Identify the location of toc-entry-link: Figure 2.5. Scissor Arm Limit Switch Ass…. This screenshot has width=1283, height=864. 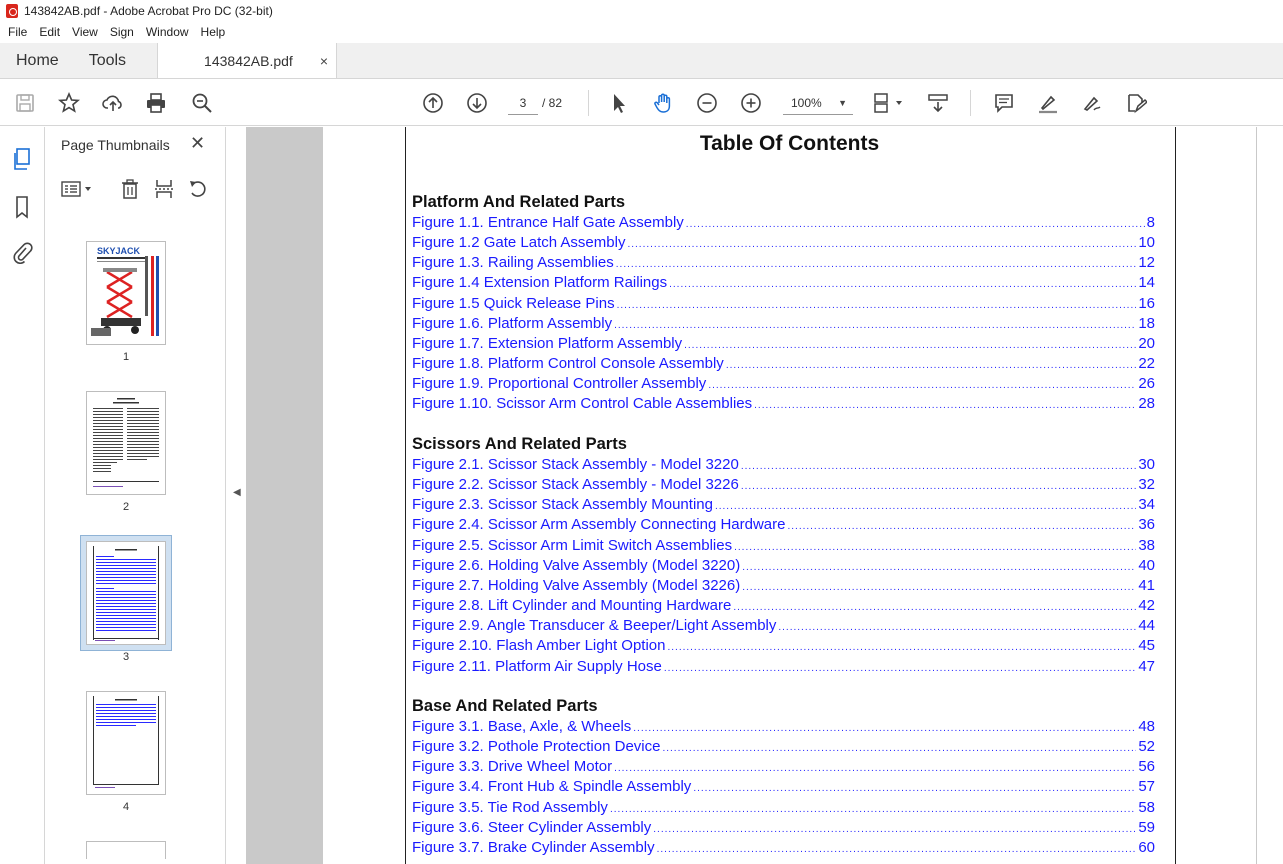
(783, 547).